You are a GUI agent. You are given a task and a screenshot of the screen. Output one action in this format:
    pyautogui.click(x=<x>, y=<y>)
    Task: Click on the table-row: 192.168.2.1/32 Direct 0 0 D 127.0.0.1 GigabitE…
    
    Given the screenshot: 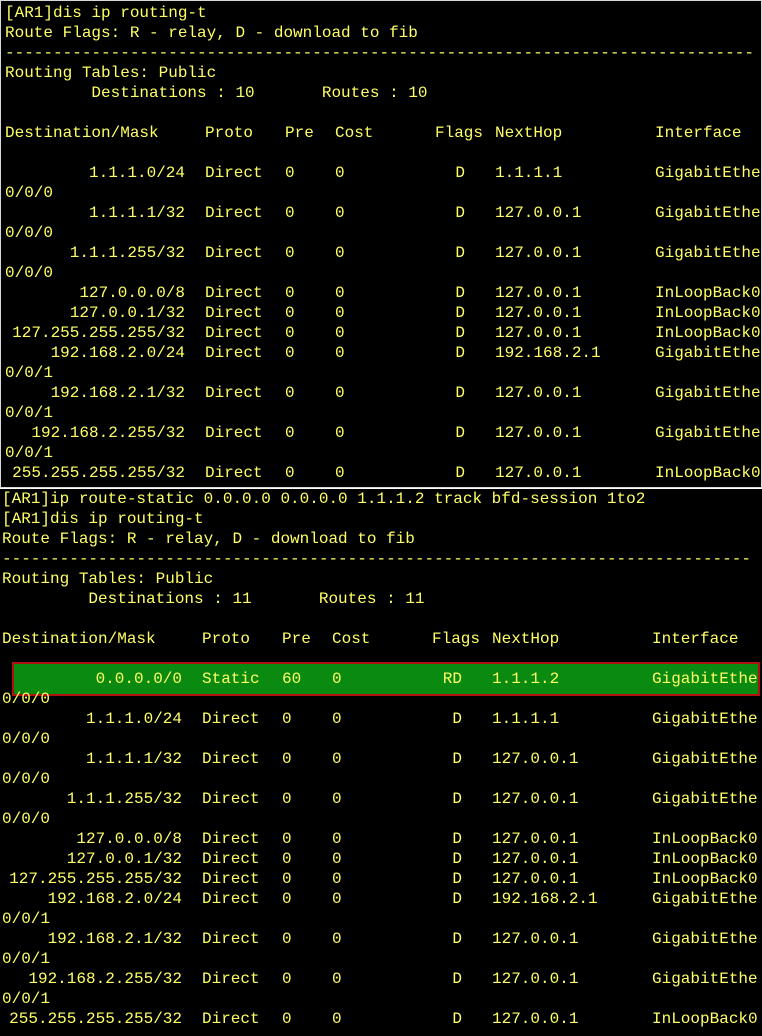 What is the action you would take?
    pyautogui.click(x=381, y=393)
    